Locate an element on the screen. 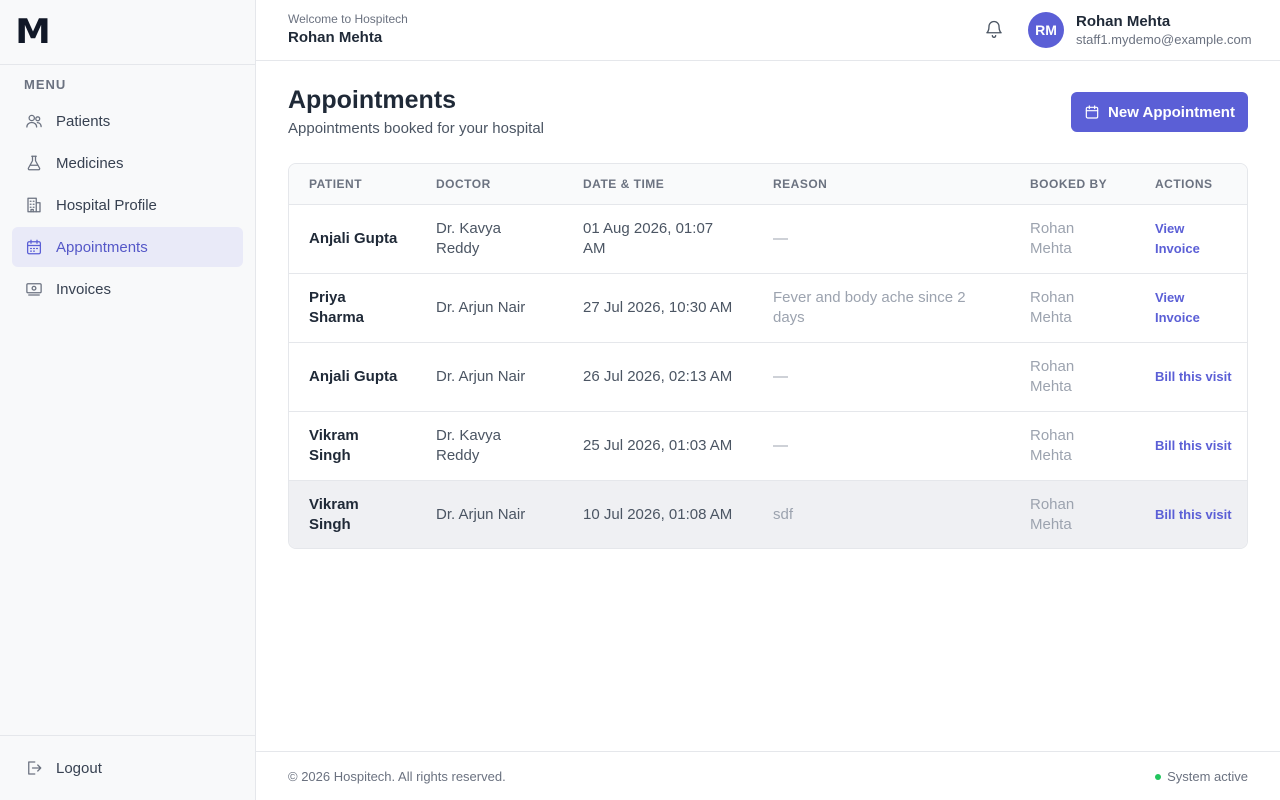 This screenshot has width=1280, height=800. column-header-doctor: Doctor is located at coordinates (463, 183).